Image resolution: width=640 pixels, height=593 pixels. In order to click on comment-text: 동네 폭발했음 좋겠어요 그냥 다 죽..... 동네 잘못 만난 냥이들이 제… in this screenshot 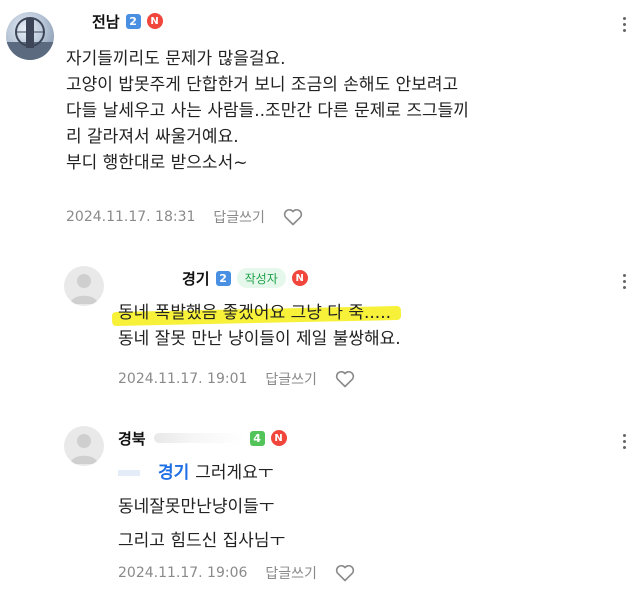, I will do `click(379, 326)`.